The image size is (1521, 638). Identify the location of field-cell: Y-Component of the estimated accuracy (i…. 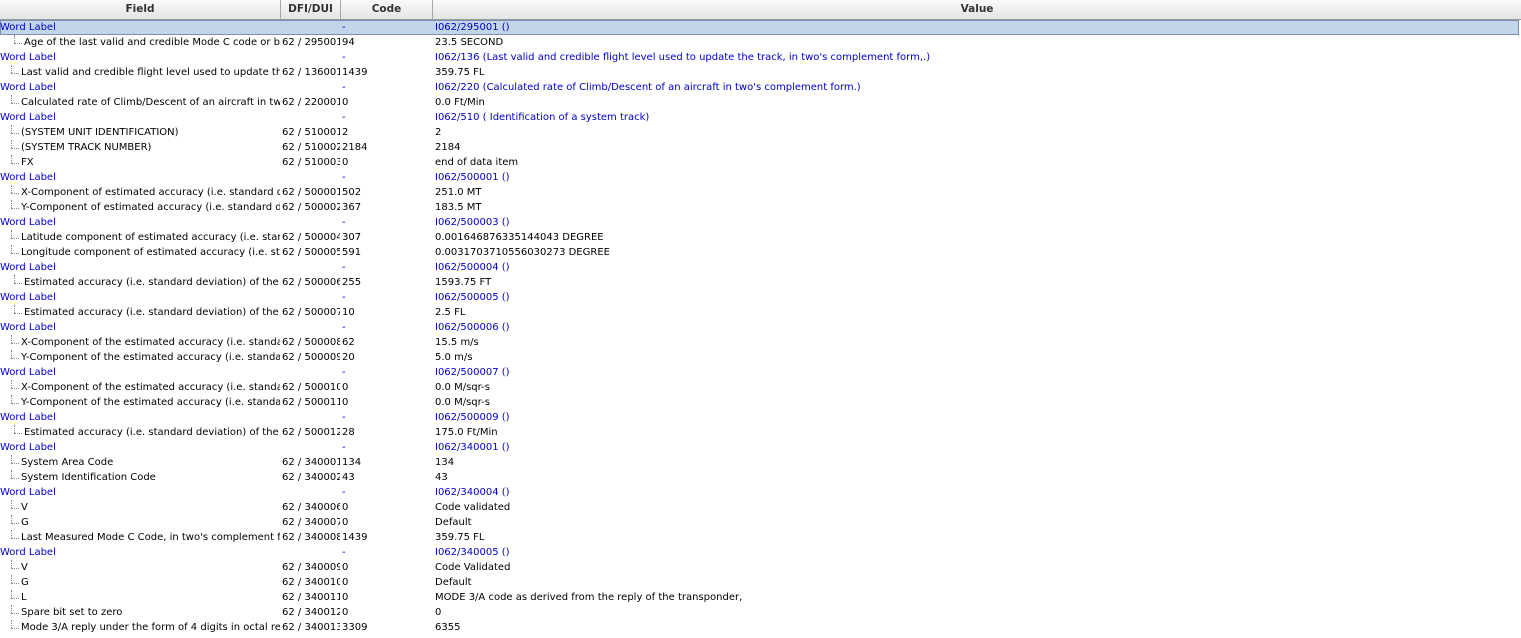
(150, 402).